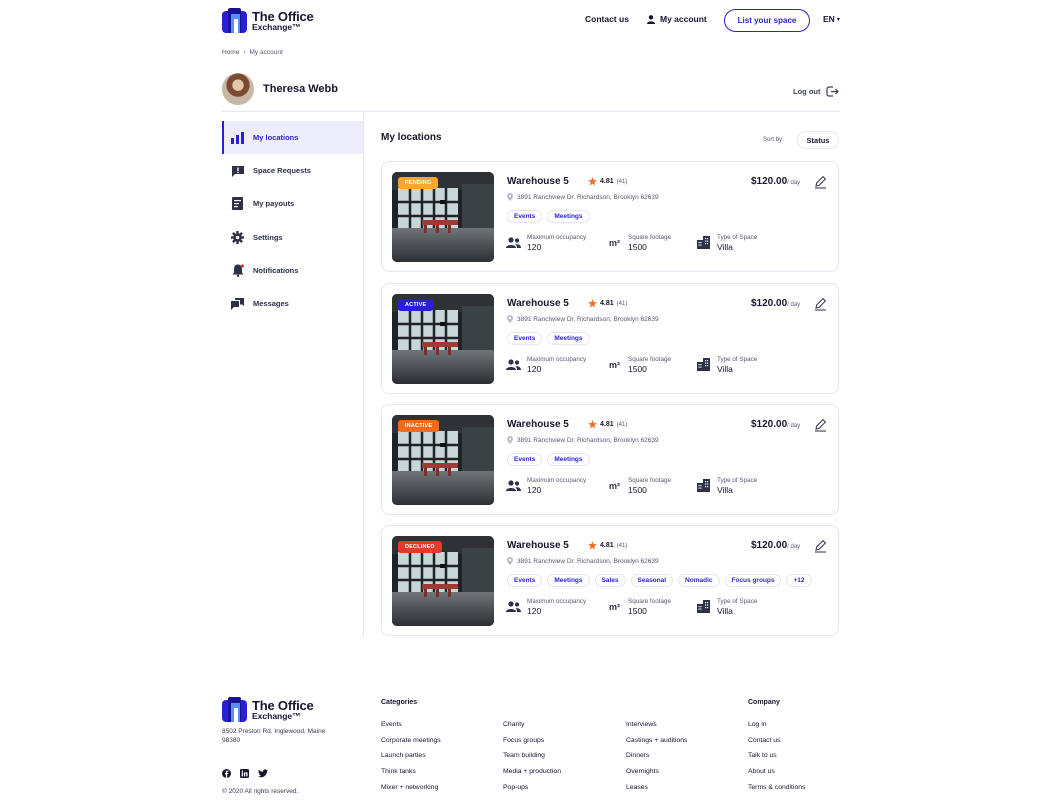 The image size is (1058, 802). I want to click on logout-label: Log out, so click(807, 91).